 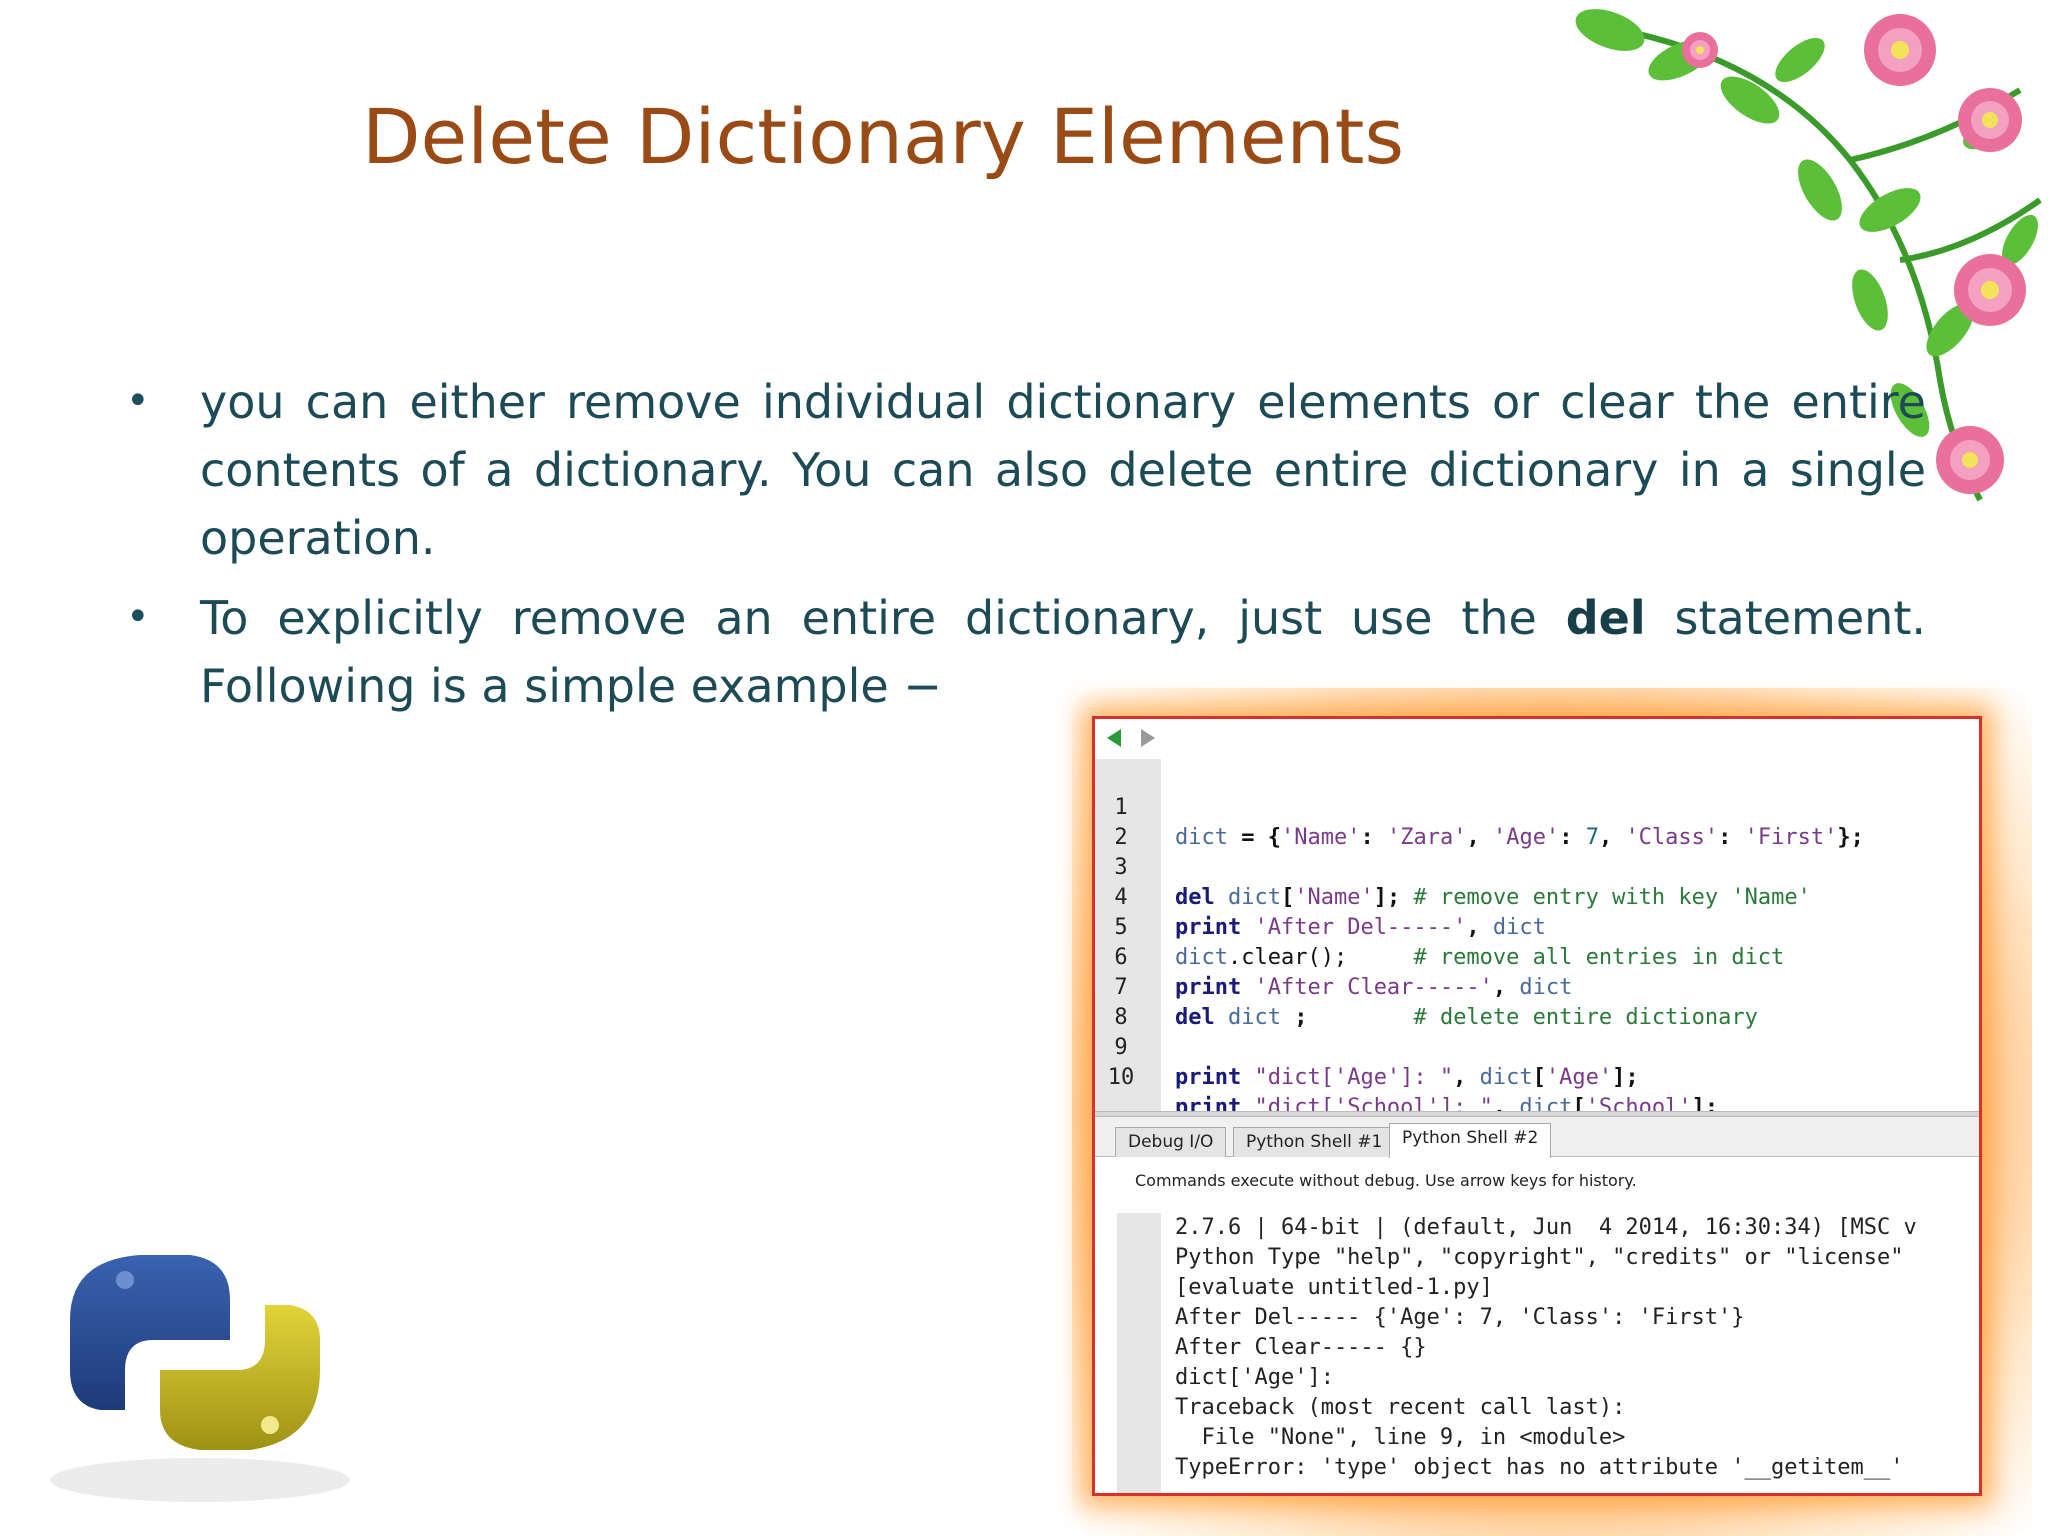 What do you see at coordinates (1314, 1142) in the screenshot?
I see `tab-python-shell-1: Python Shell #1` at bounding box center [1314, 1142].